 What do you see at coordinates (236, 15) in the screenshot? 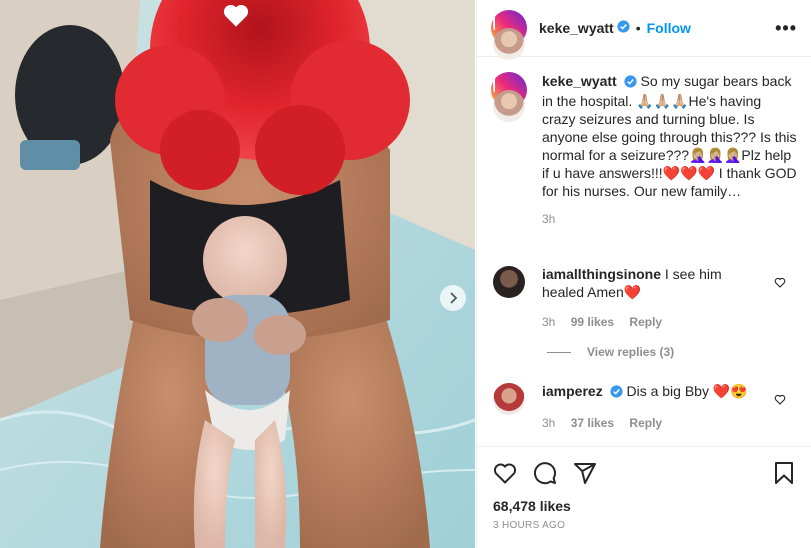
I see `heart-icon` at bounding box center [236, 15].